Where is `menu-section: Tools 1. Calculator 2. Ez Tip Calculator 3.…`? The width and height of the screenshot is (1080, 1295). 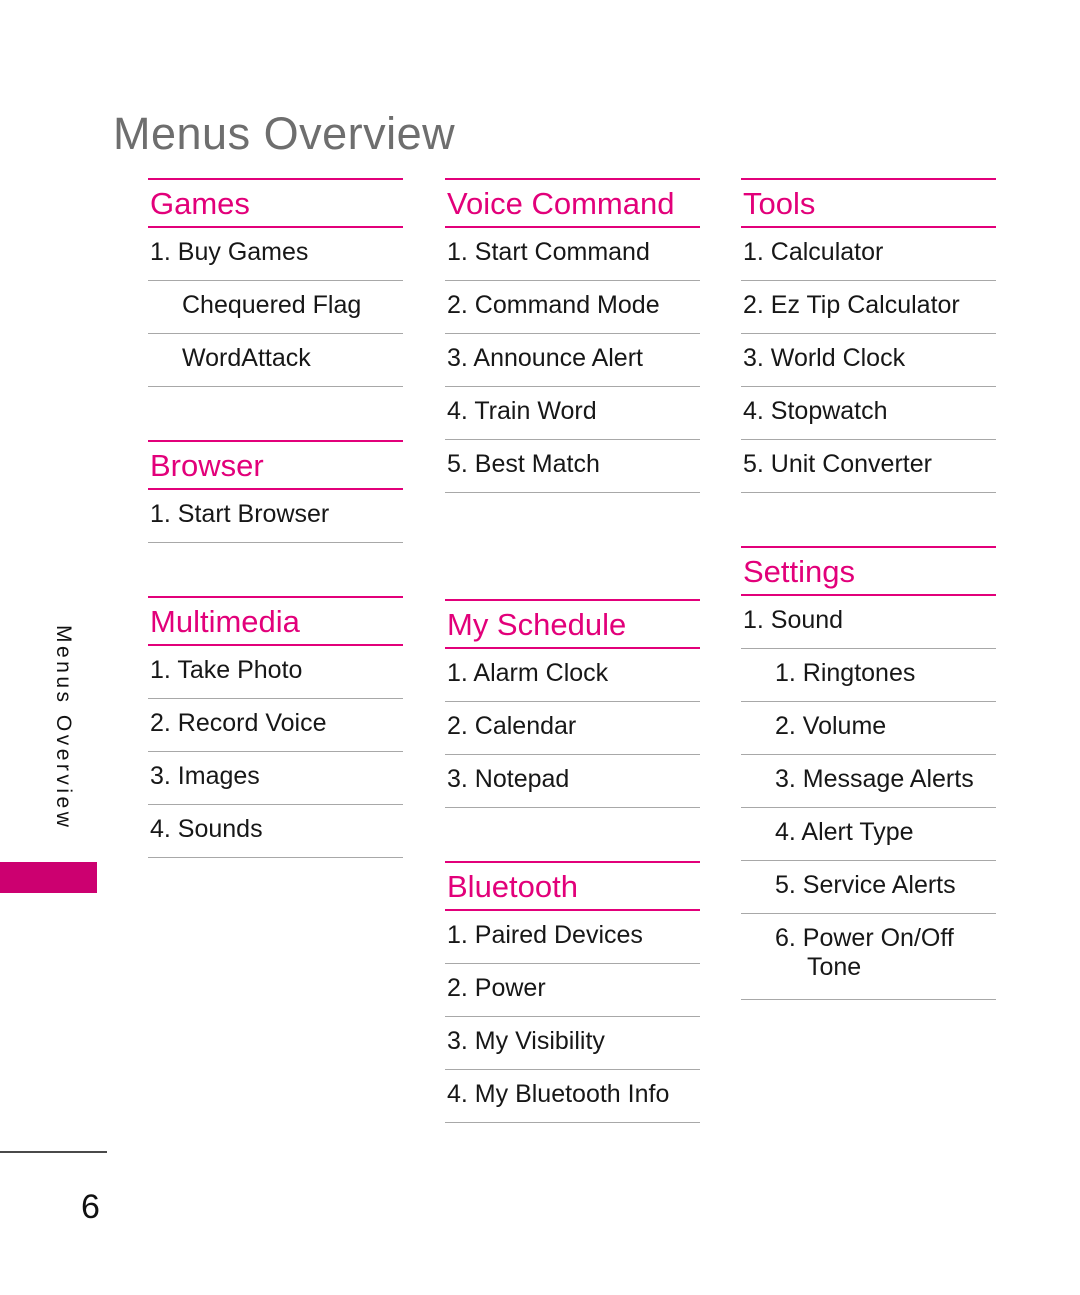
menu-section: Tools 1. Calculator 2. Ez Tip Calculator 3.… is located at coordinates (868, 335).